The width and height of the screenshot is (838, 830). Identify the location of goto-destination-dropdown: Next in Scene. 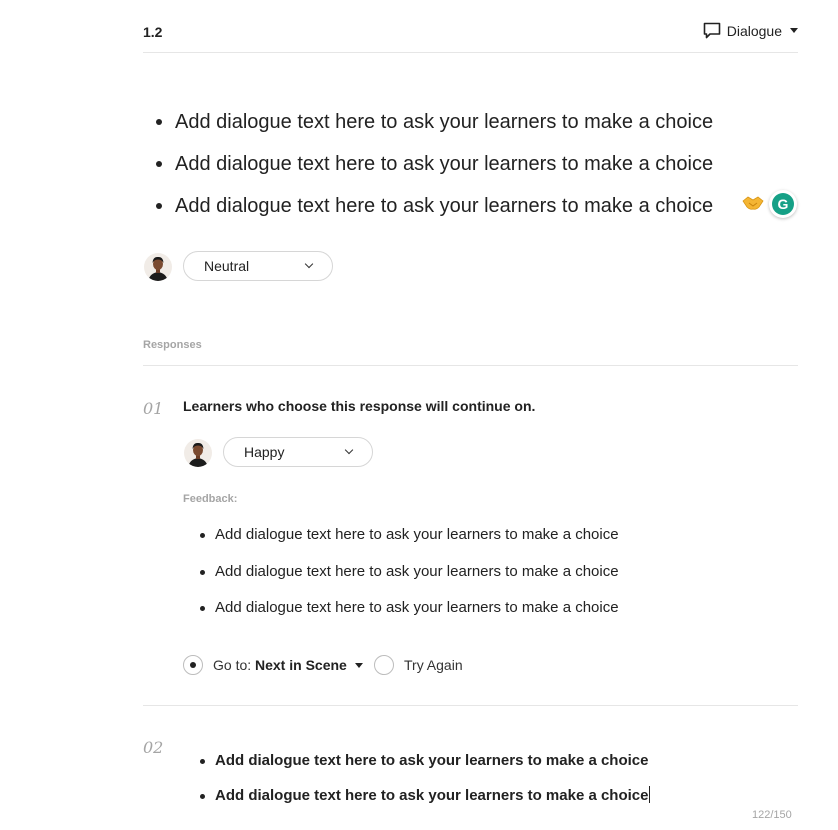
(309, 665).